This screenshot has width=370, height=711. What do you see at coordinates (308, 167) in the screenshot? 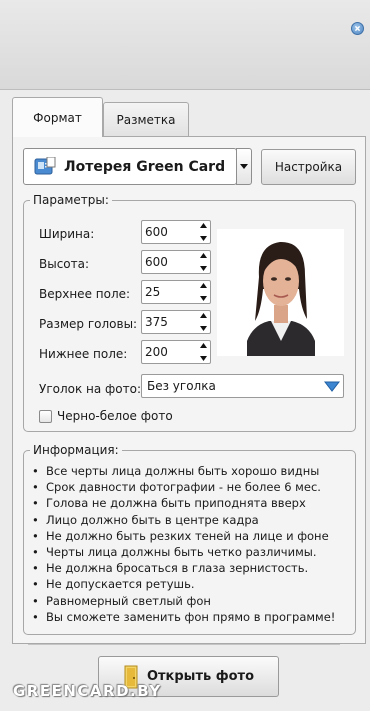
I see `settings-button: Настройка` at bounding box center [308, 167].